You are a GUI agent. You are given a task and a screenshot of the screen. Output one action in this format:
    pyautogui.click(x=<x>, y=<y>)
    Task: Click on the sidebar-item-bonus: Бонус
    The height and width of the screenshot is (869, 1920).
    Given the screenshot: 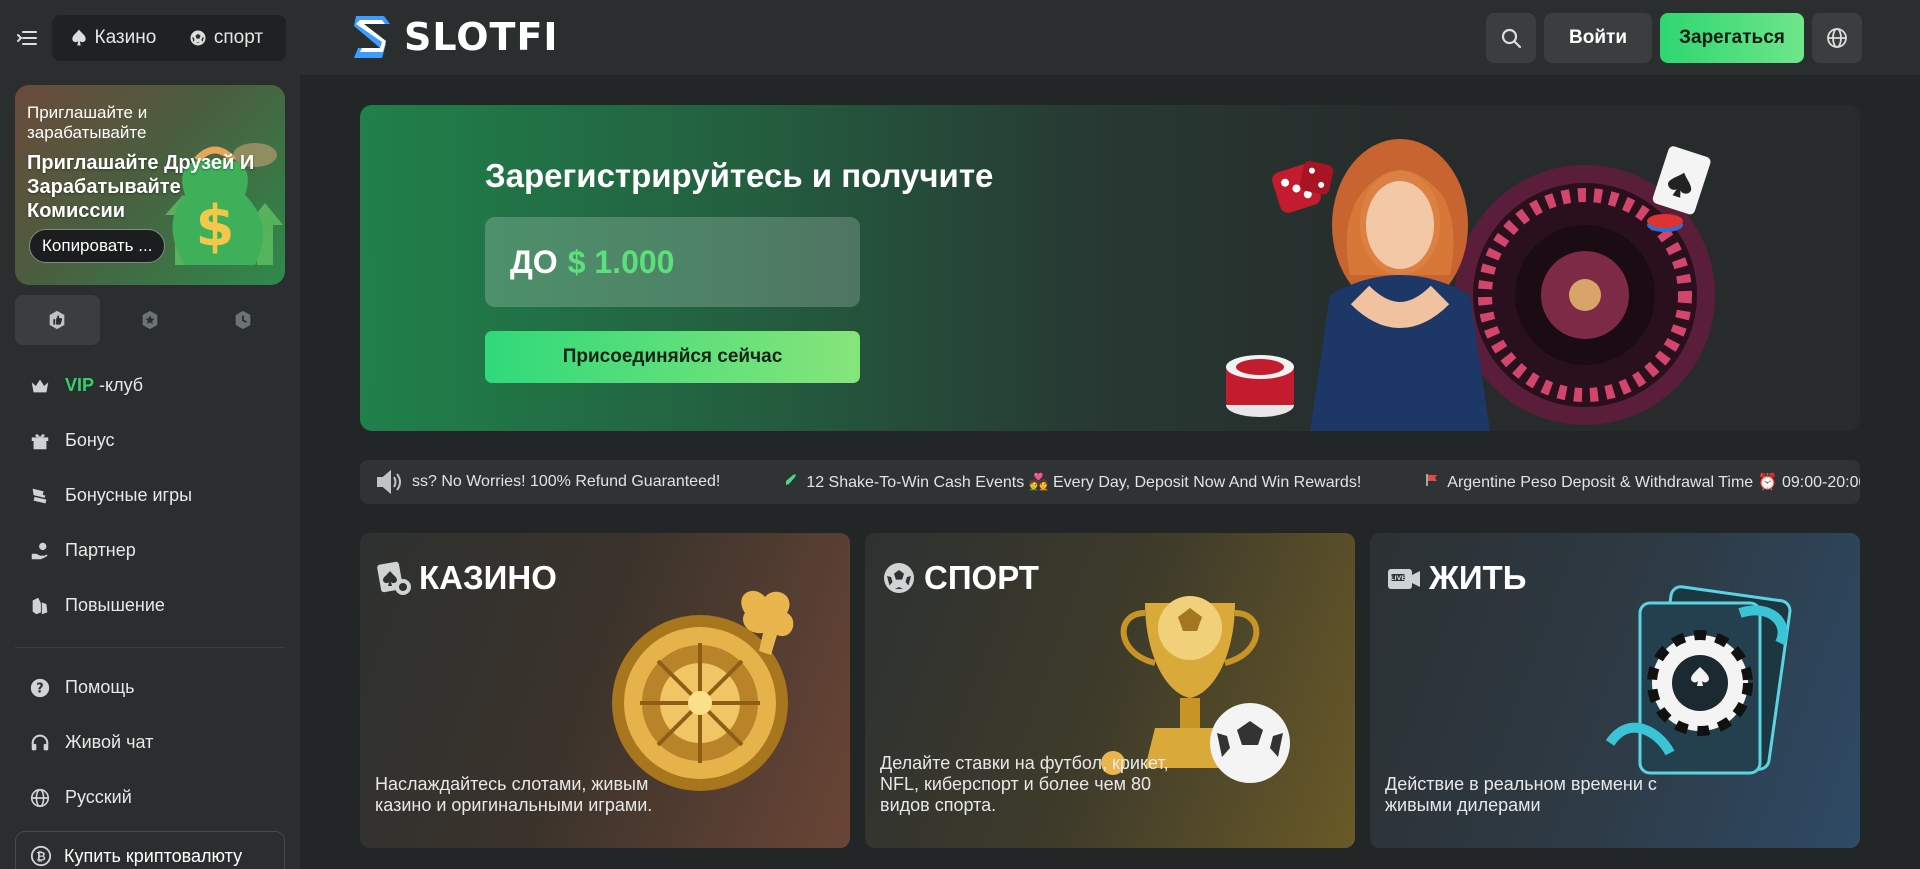 What is the action you would take?
    pyautogui.click(x=150, y=440)
    